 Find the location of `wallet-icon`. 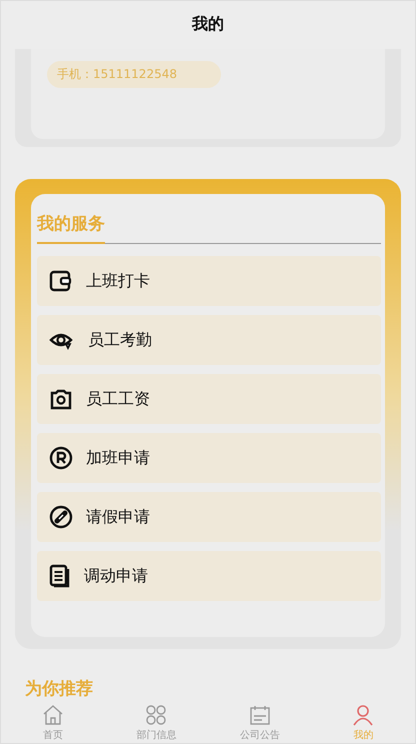

wallet-icon is located at coordinates (61, 281).